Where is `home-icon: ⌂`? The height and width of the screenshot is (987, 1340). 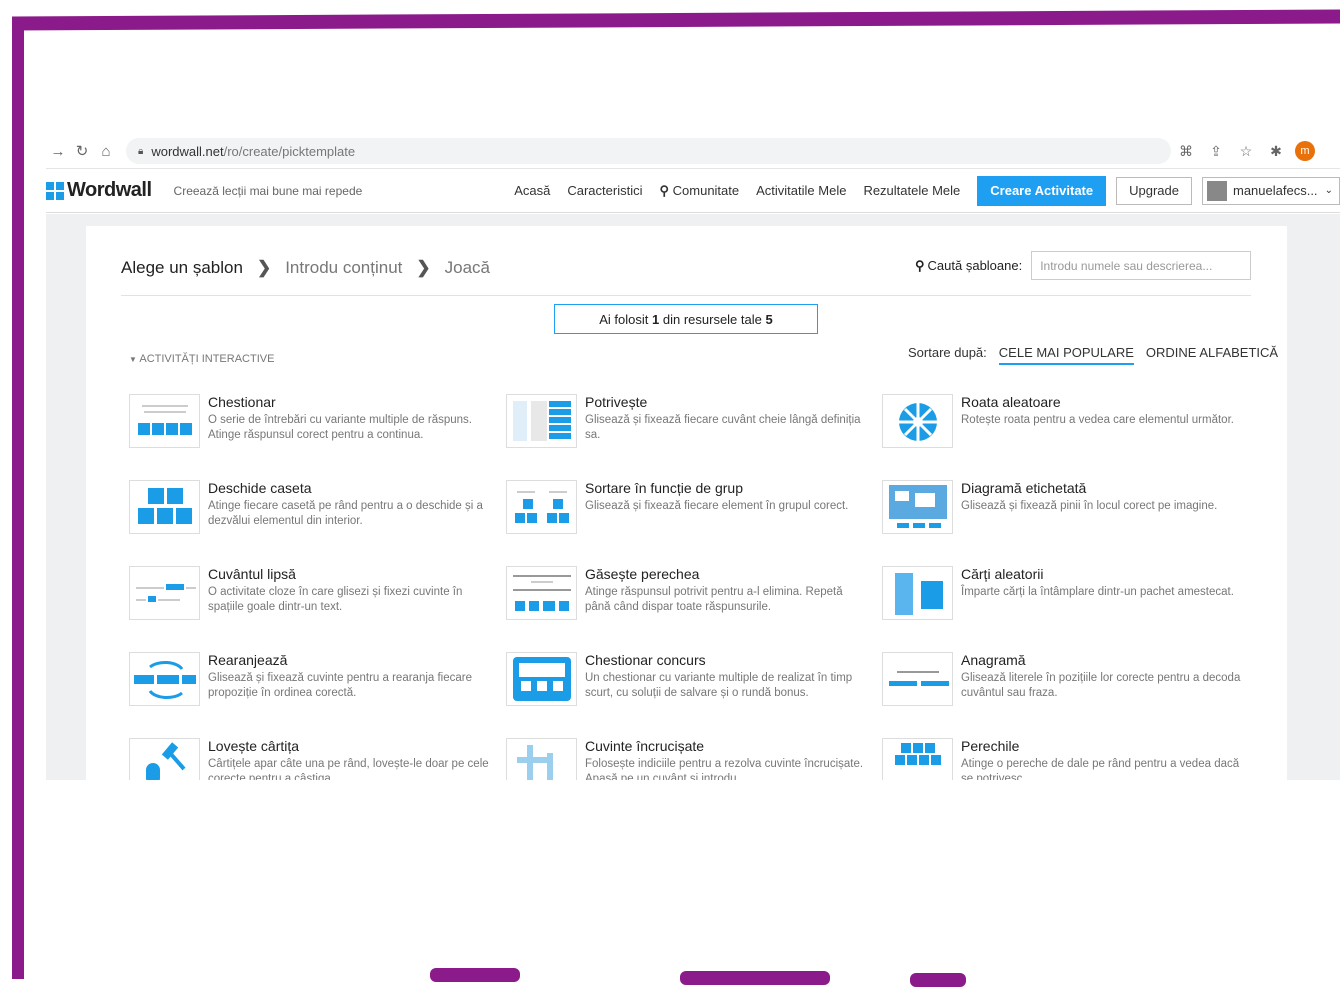
home-icon: ⌂ is located at coordinates (106, 151).